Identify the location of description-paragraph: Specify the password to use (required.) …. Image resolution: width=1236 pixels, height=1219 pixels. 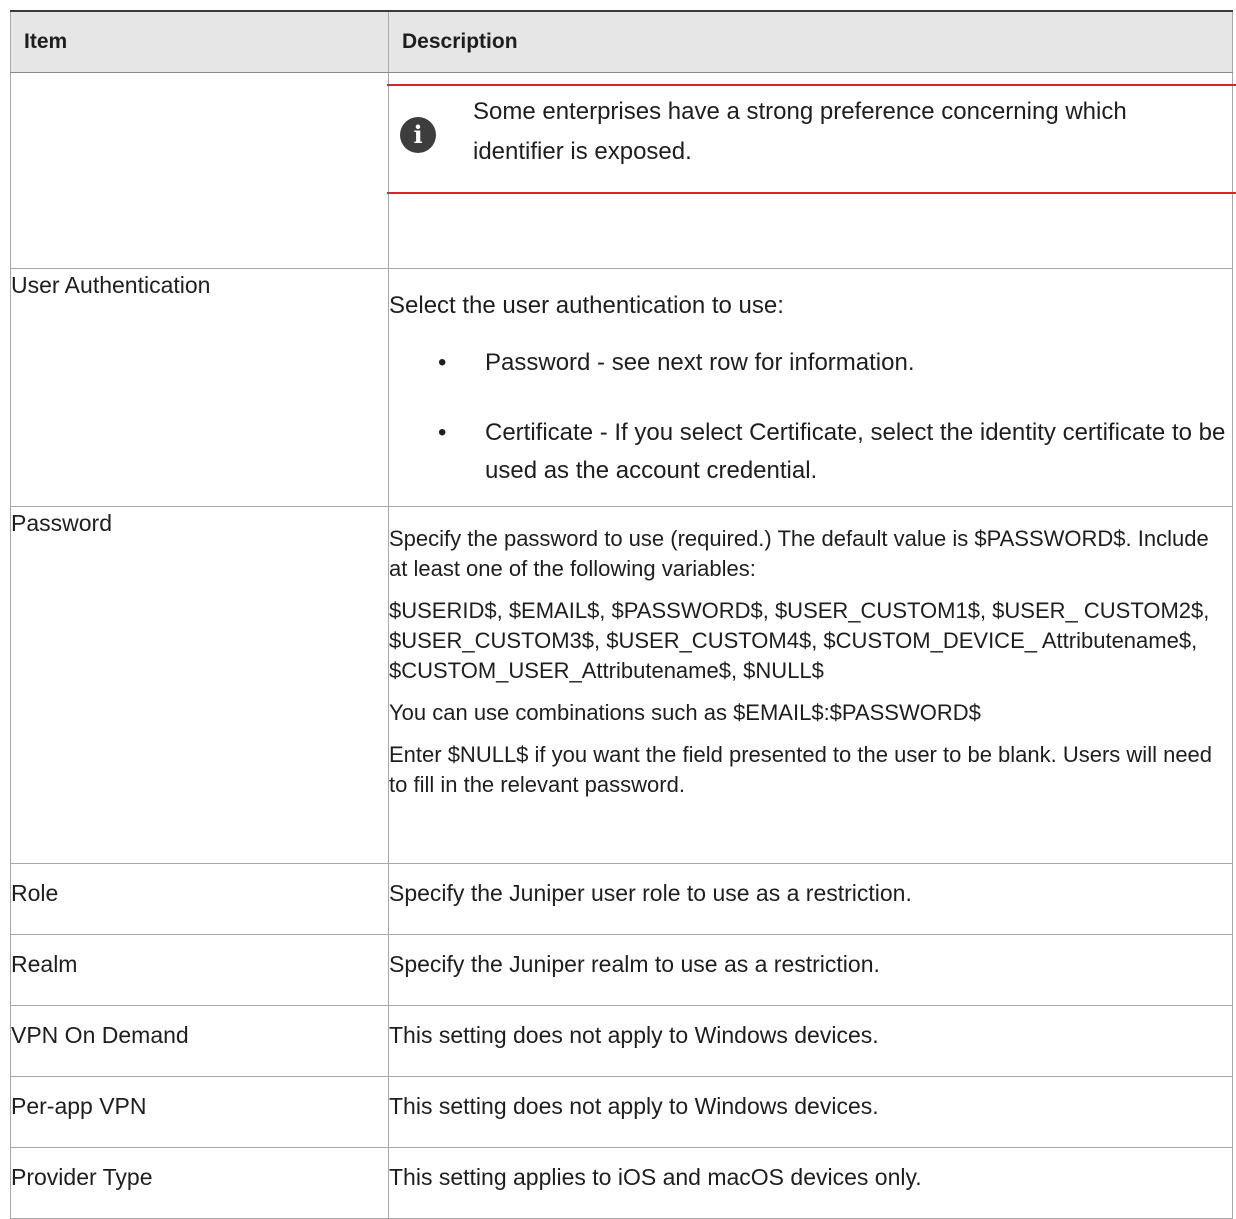
(799, 553).